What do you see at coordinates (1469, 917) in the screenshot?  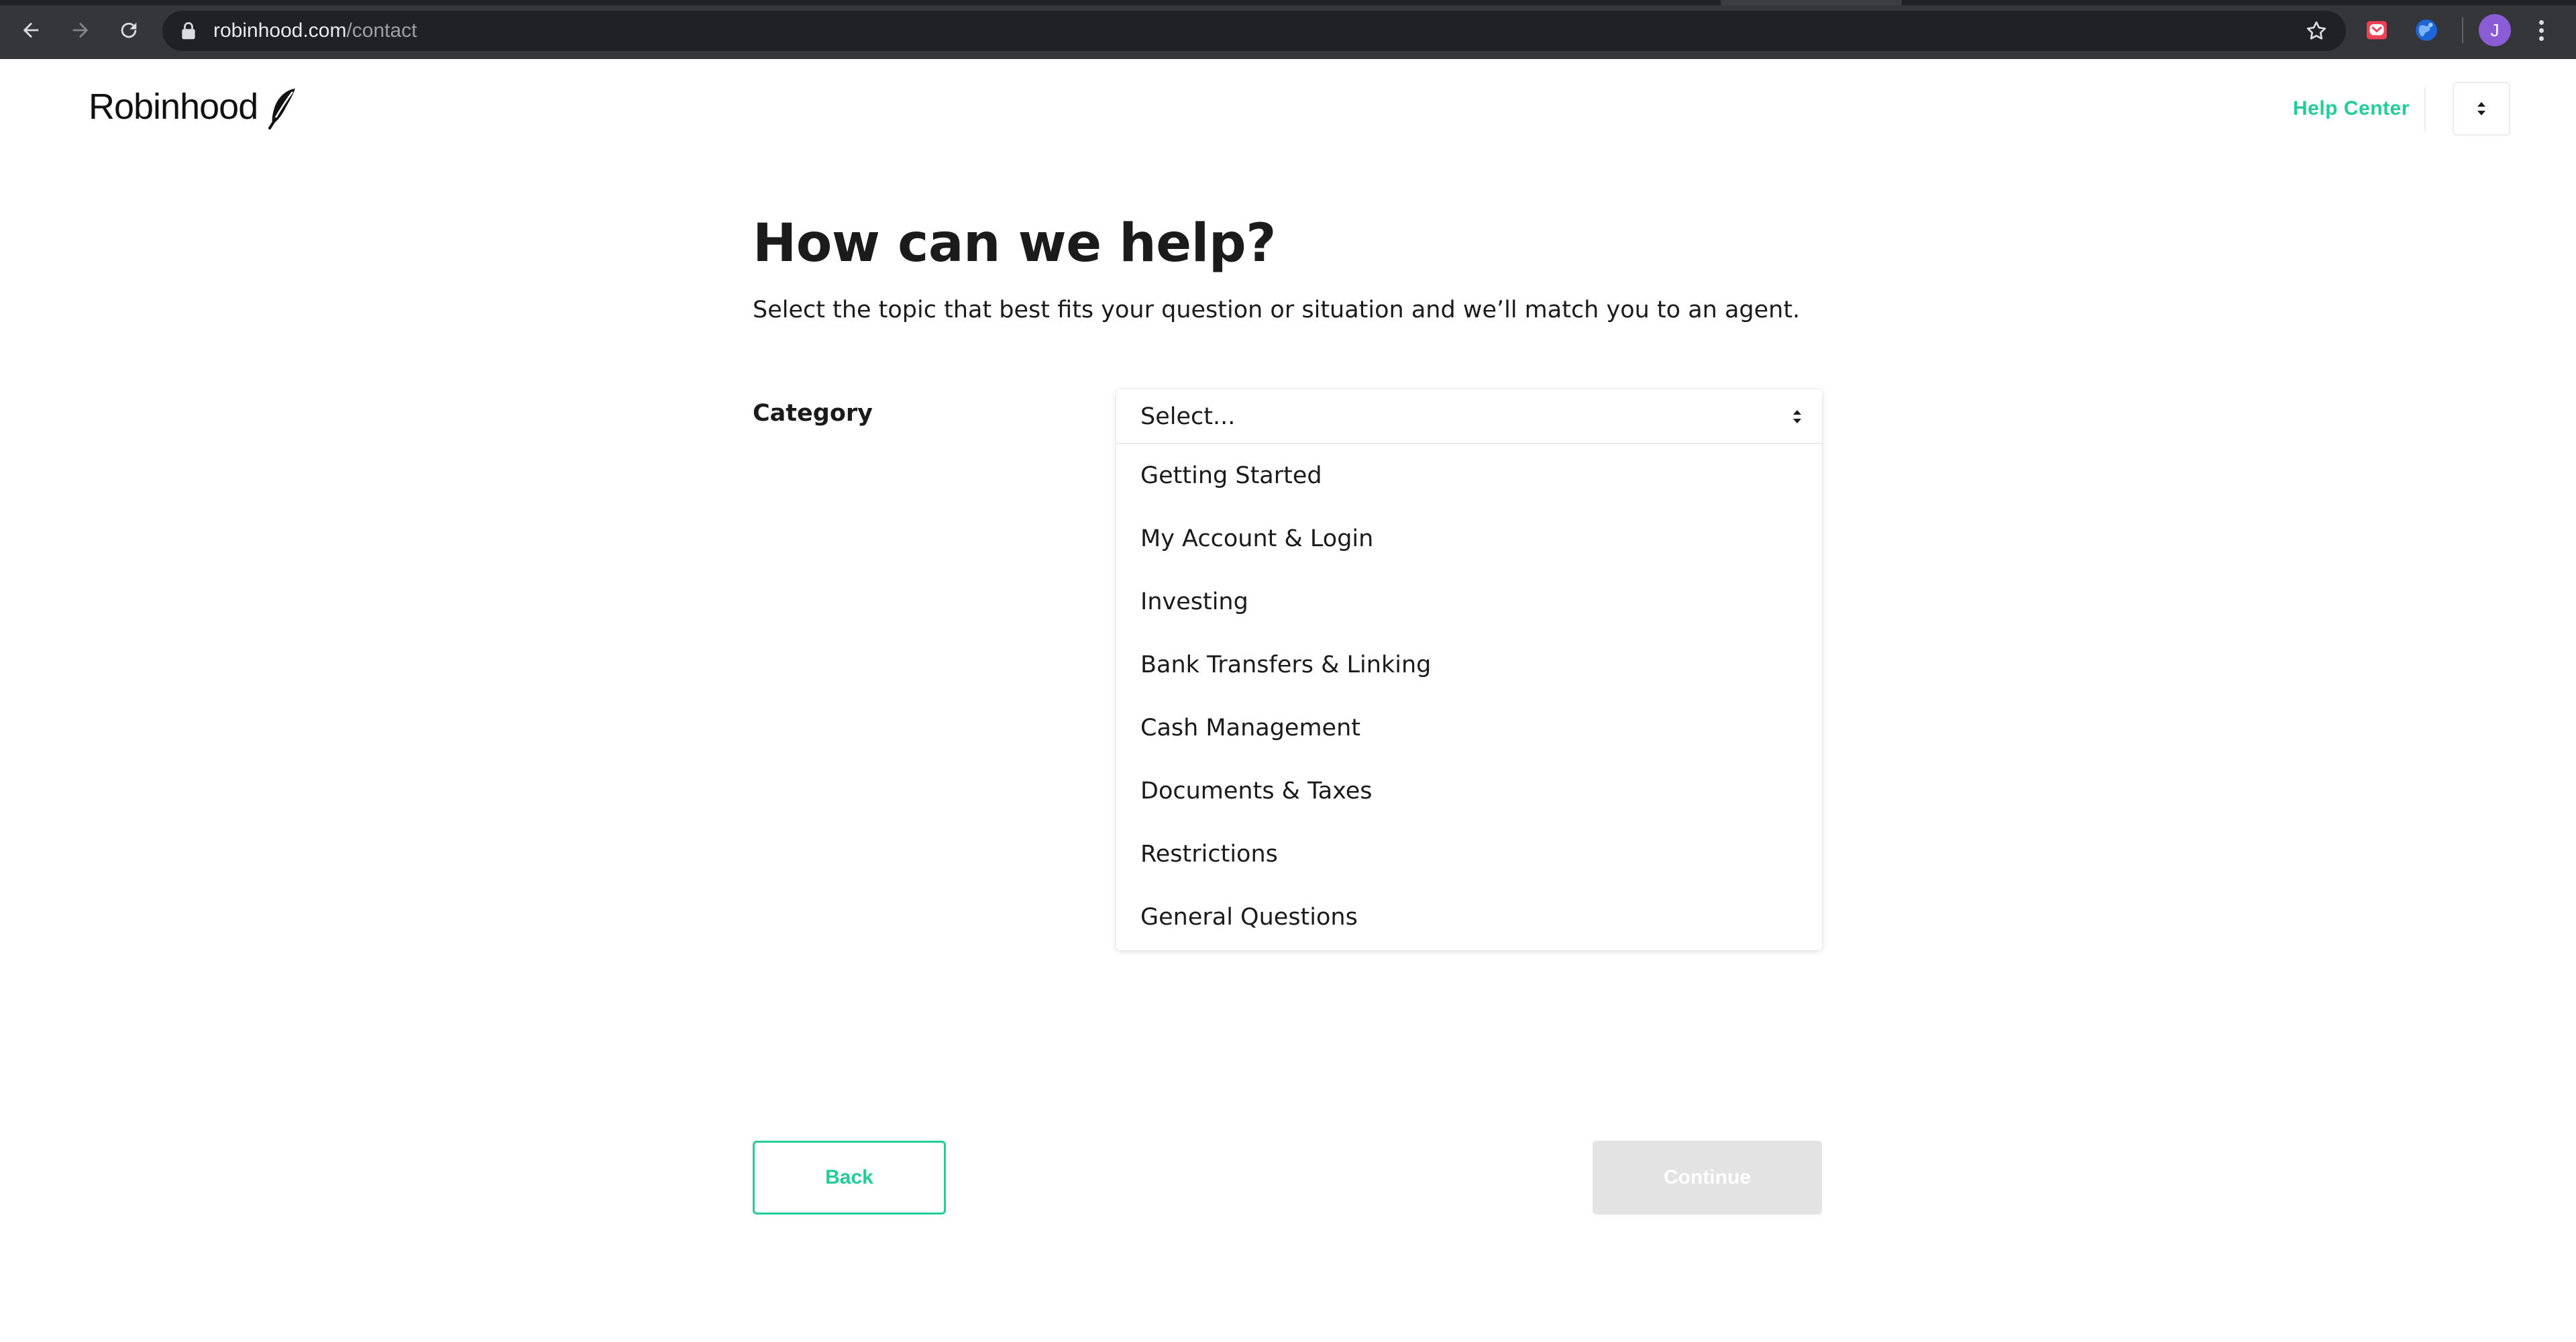 I see `category-option-general-questions: General Questions` at bounding box center [1469, 917].